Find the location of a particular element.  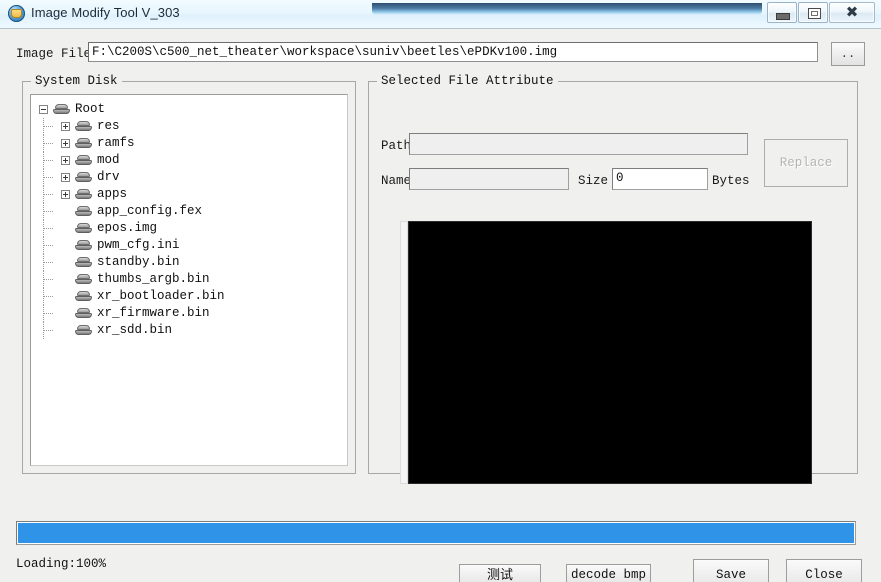

size-field: 0 is located at coordinates (660, 179).